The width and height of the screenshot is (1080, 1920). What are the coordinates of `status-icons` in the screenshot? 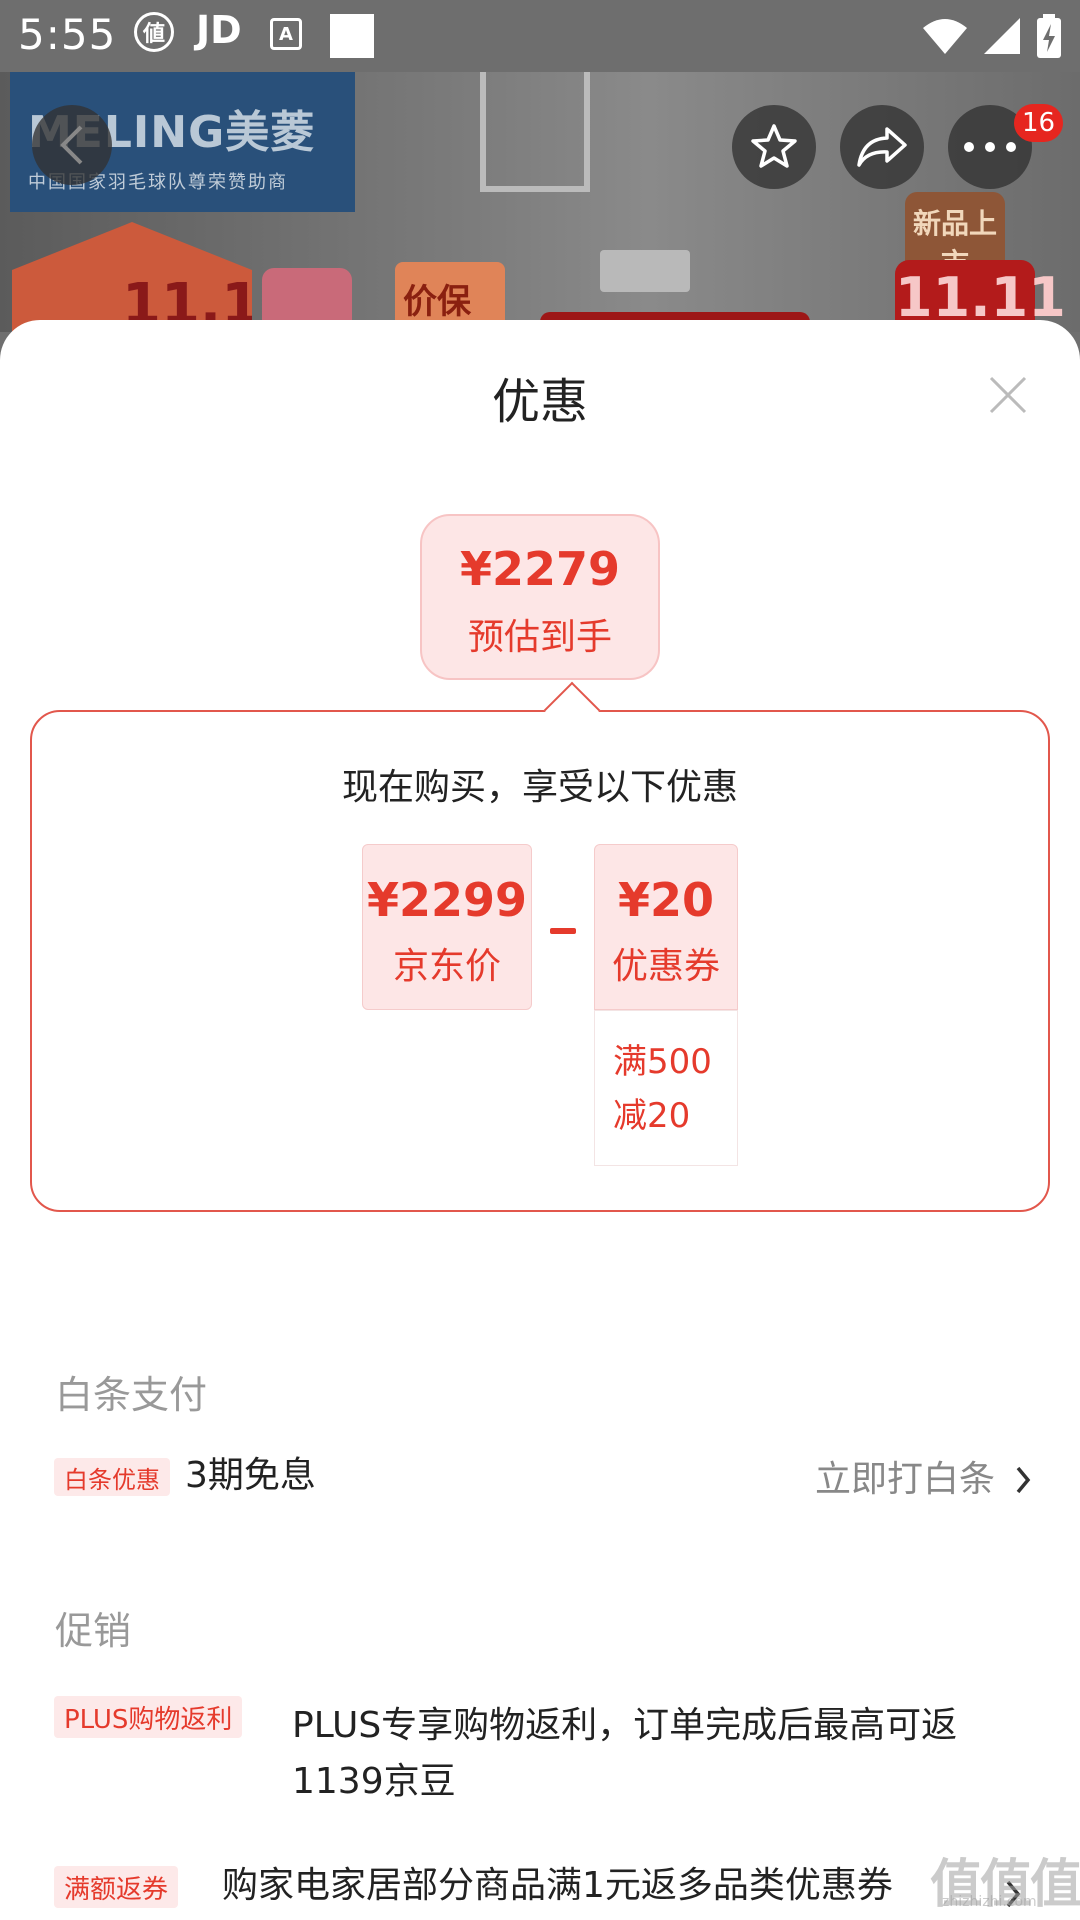 It's located at (992, 36).